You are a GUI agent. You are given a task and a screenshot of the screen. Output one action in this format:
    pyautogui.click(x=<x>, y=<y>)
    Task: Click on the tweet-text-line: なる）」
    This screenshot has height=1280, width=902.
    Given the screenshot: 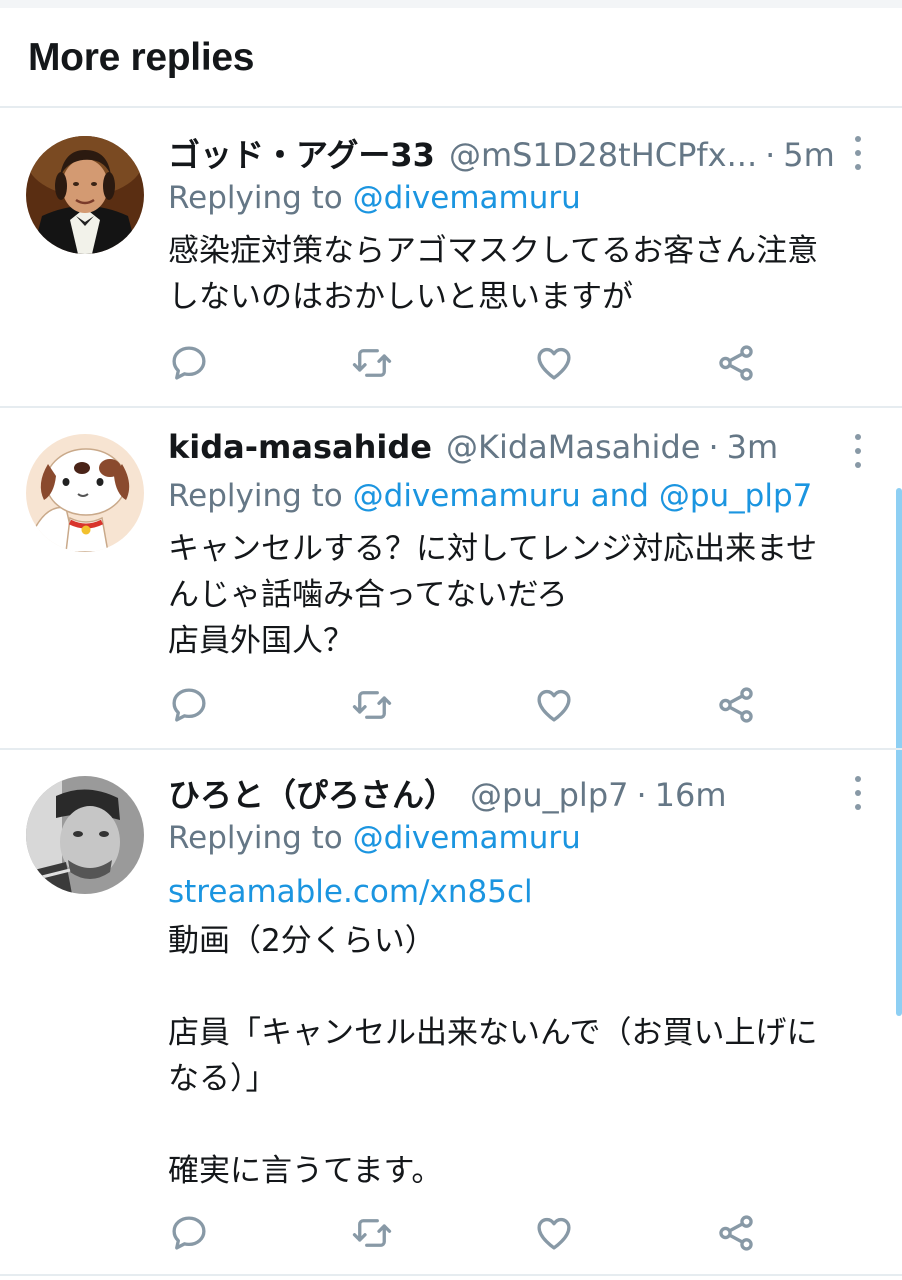 What is the action you would take?
    pyautogui.click(x=222, y=1079)
    